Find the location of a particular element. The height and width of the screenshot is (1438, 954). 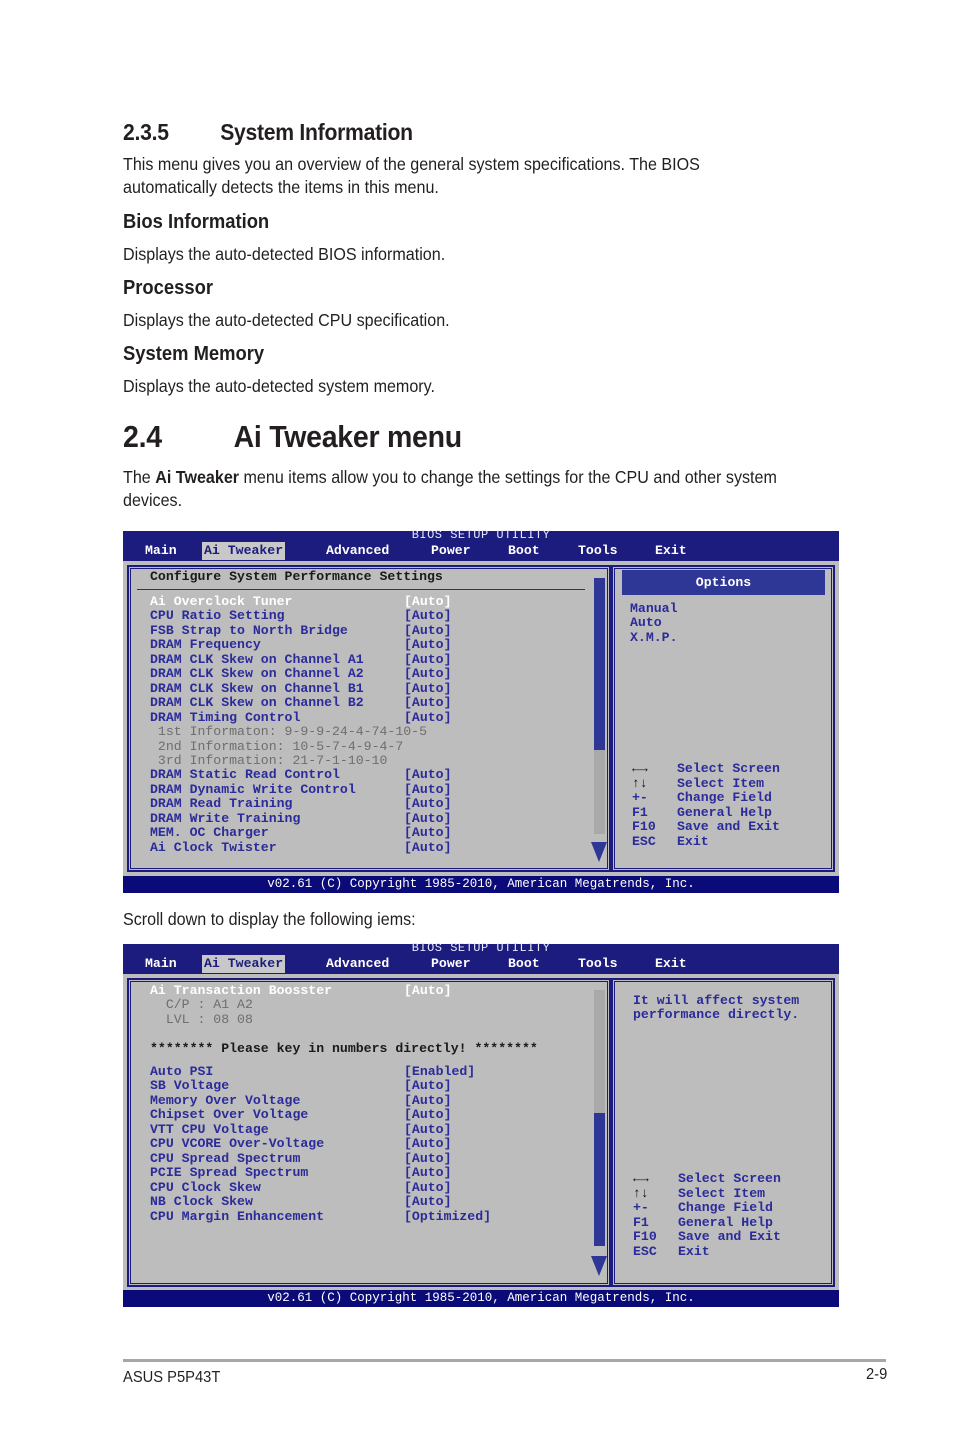

setting-row: MEM. OC Charger [Auto] is located at coordinates (300, 833).